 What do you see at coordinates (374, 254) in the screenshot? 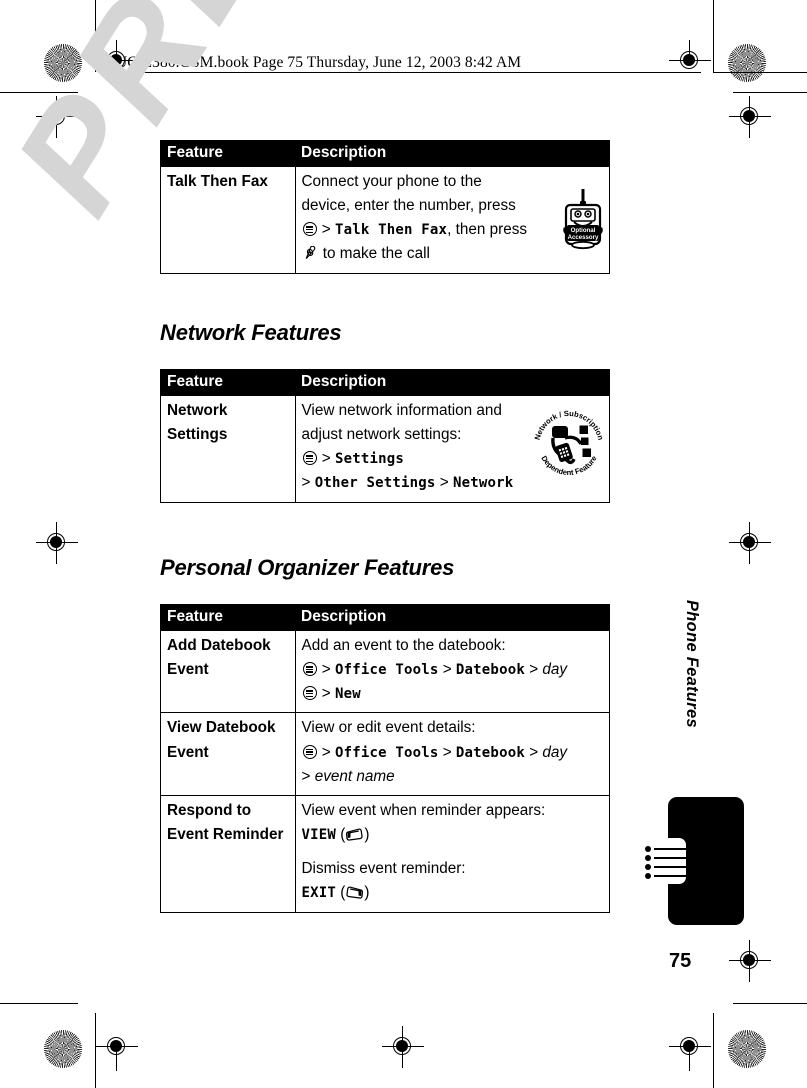
I see `description-text: to make the call` at bounding box center [374, 254].